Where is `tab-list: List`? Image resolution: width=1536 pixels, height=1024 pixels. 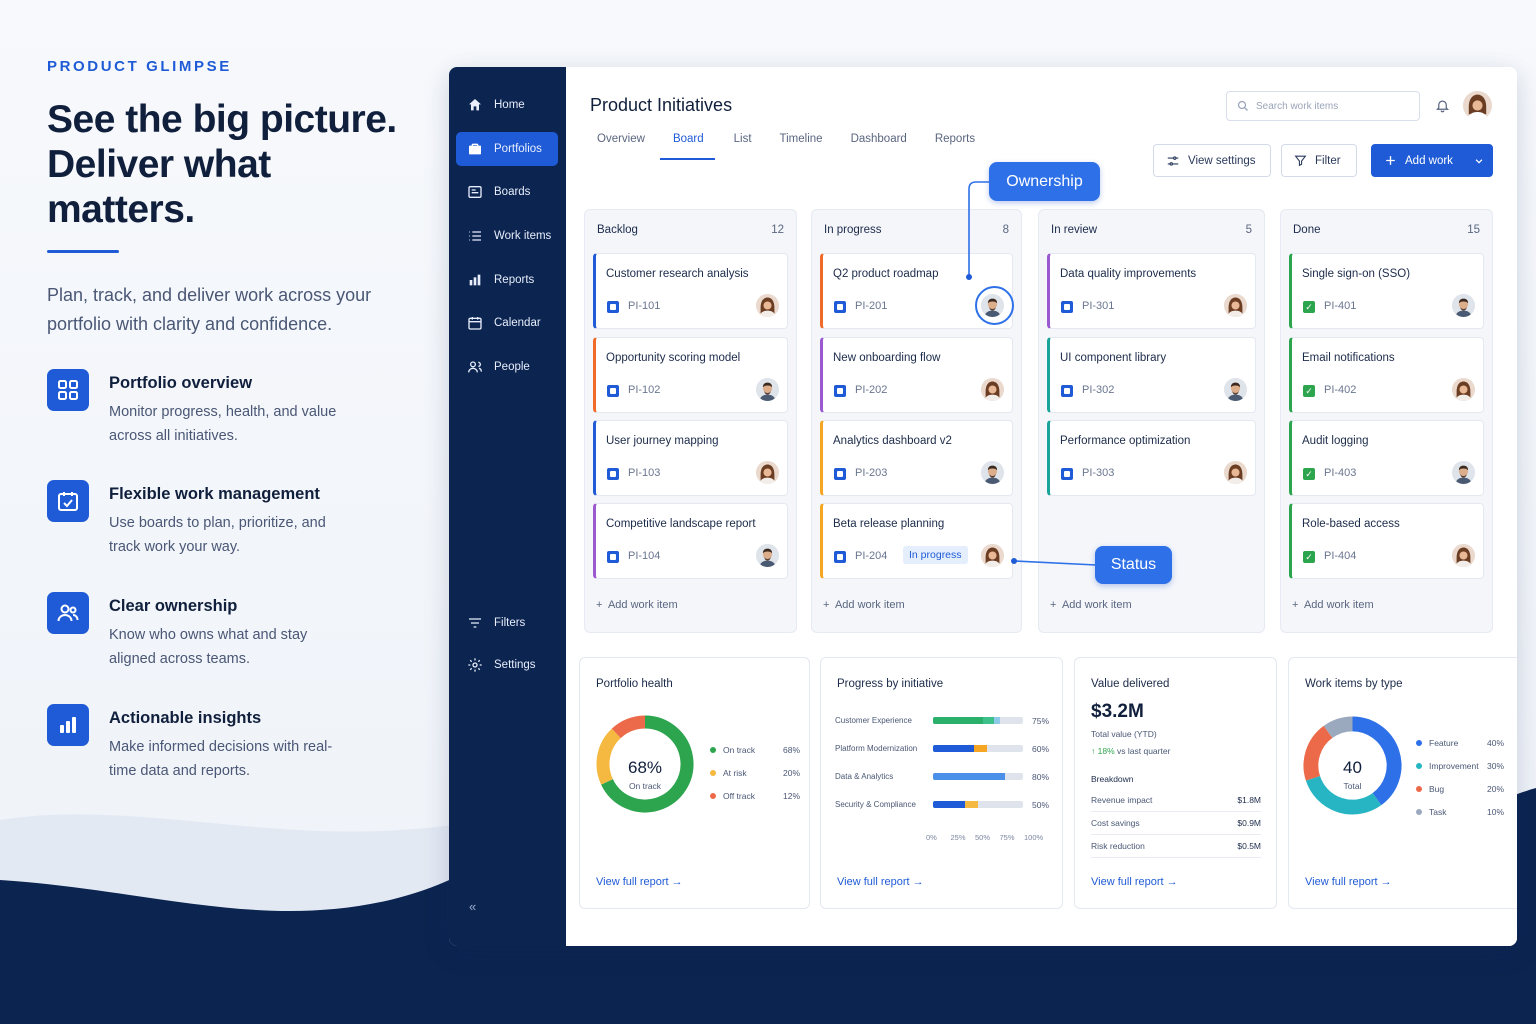 tab-list: List is located at coordinates (743, 146).